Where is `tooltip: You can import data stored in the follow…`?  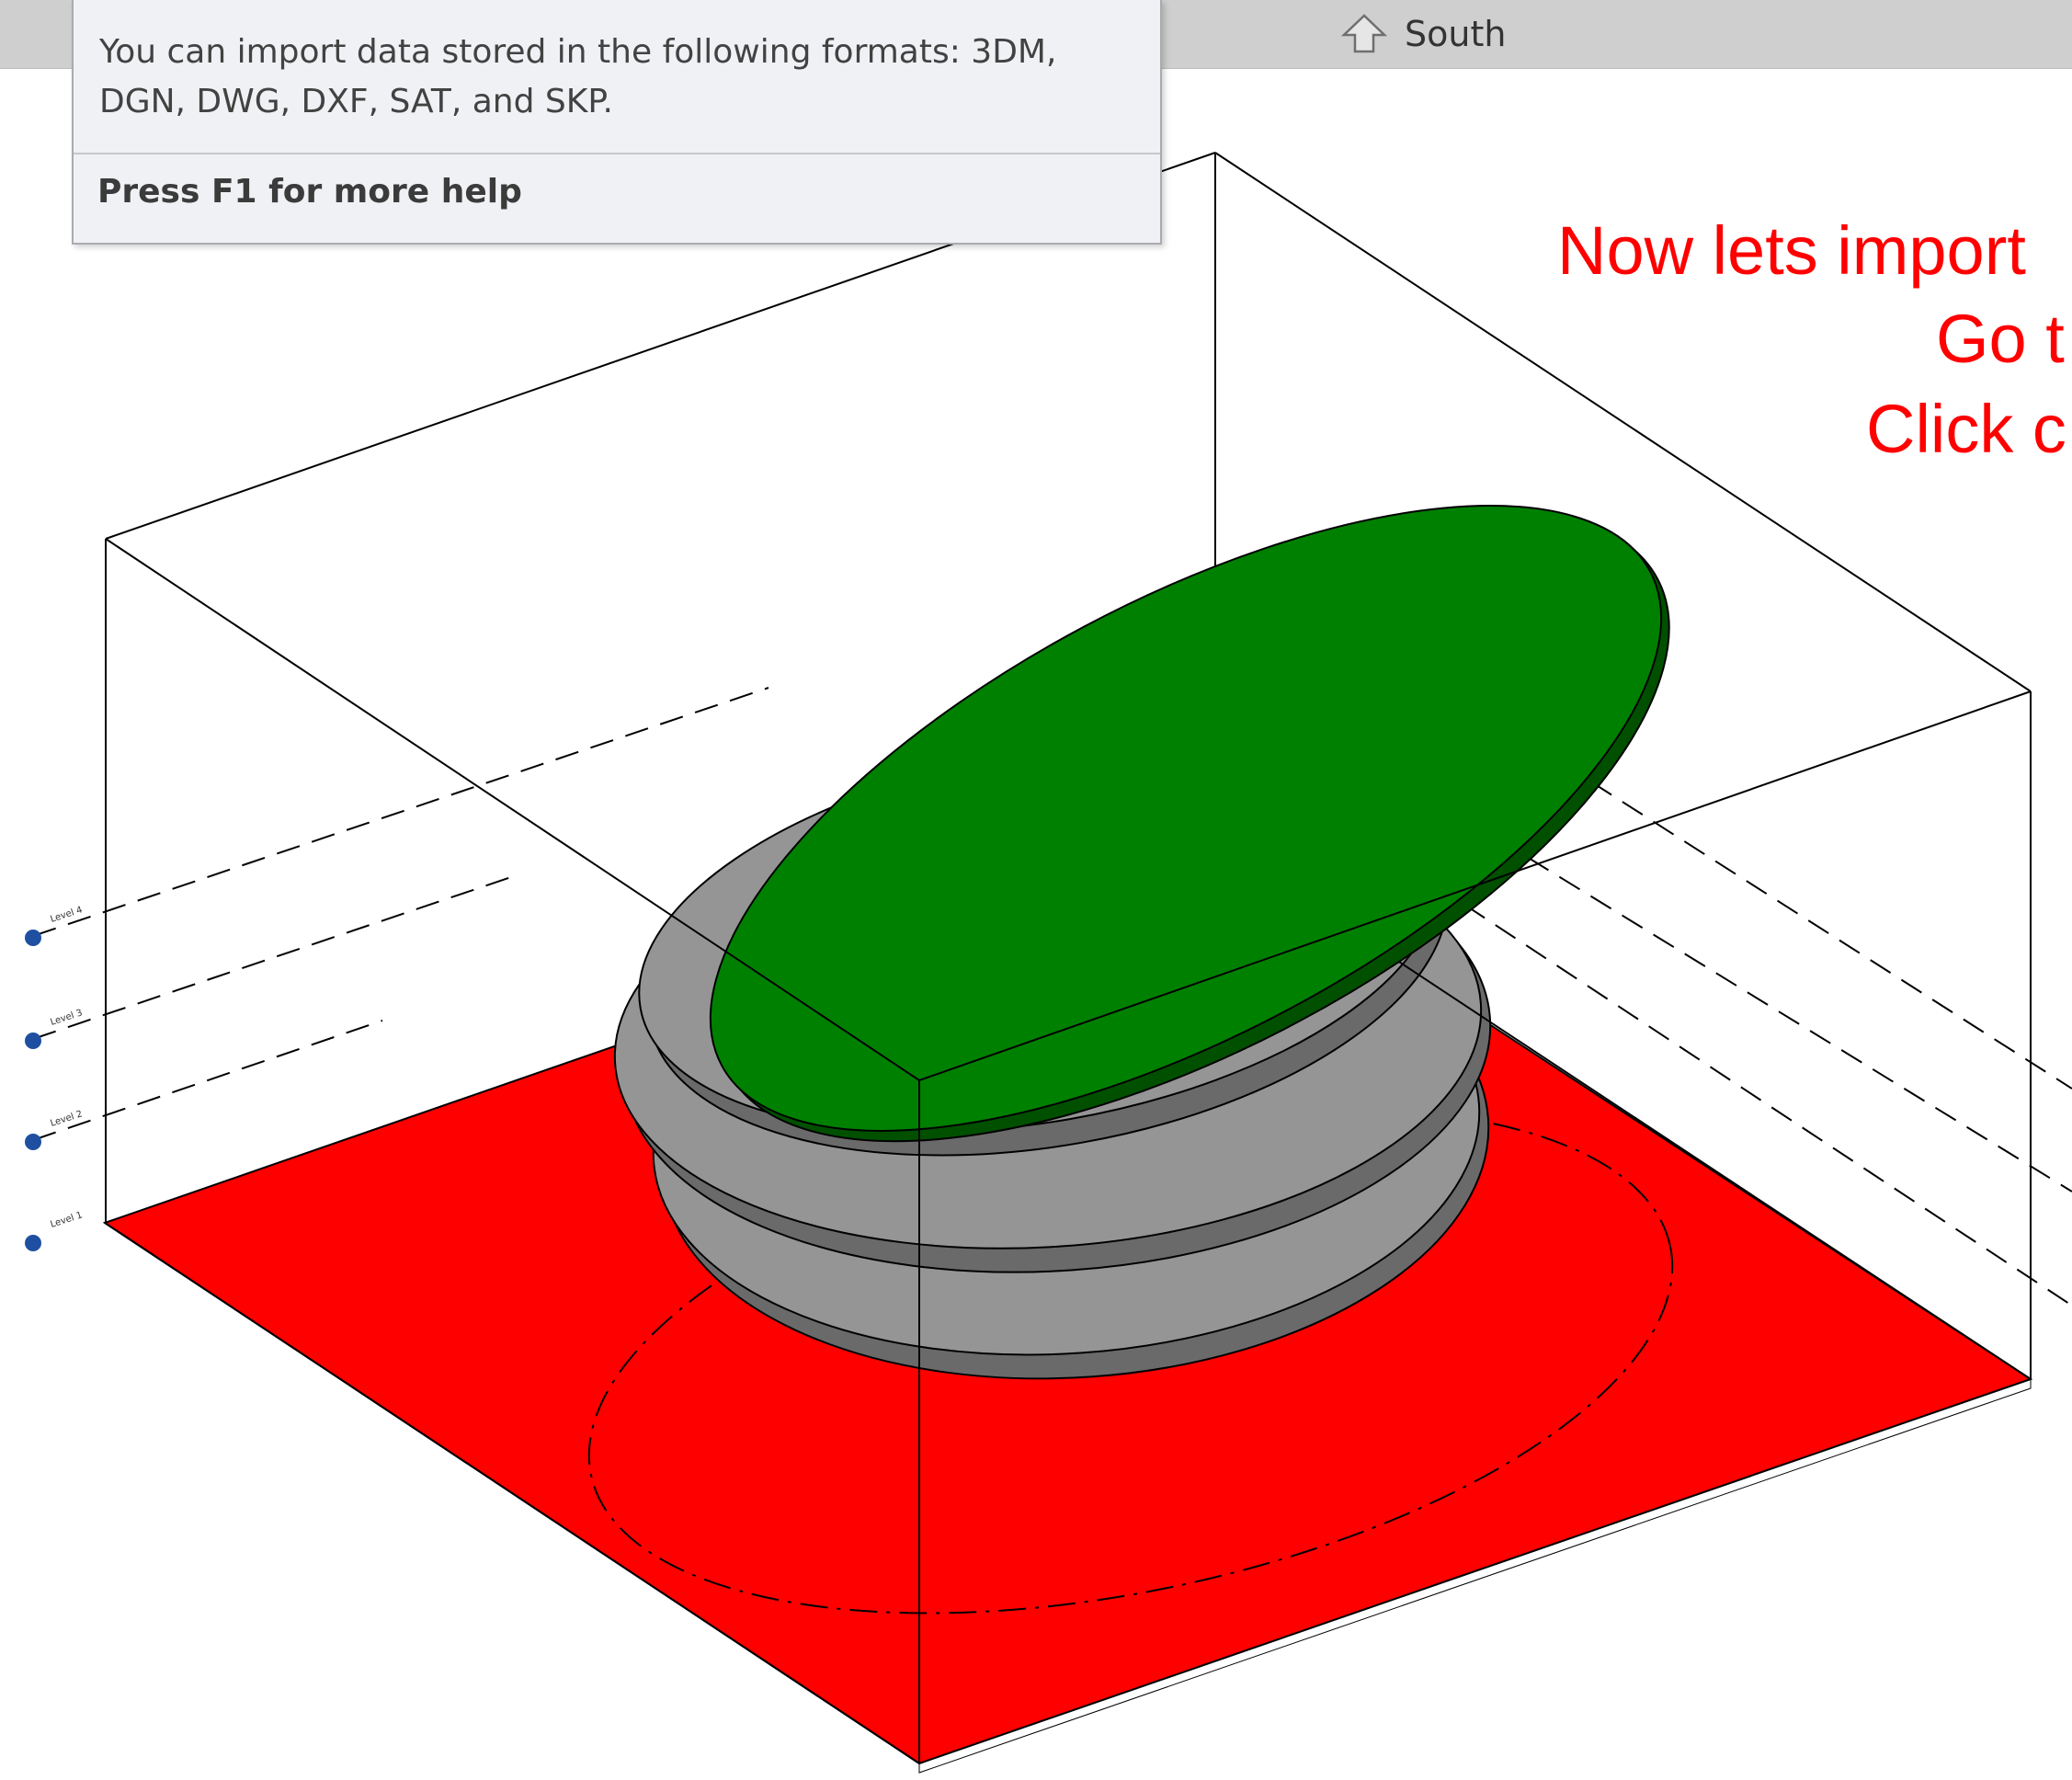 tooltip: You can import data stored in the follow… is located at coordinates (617, 122).